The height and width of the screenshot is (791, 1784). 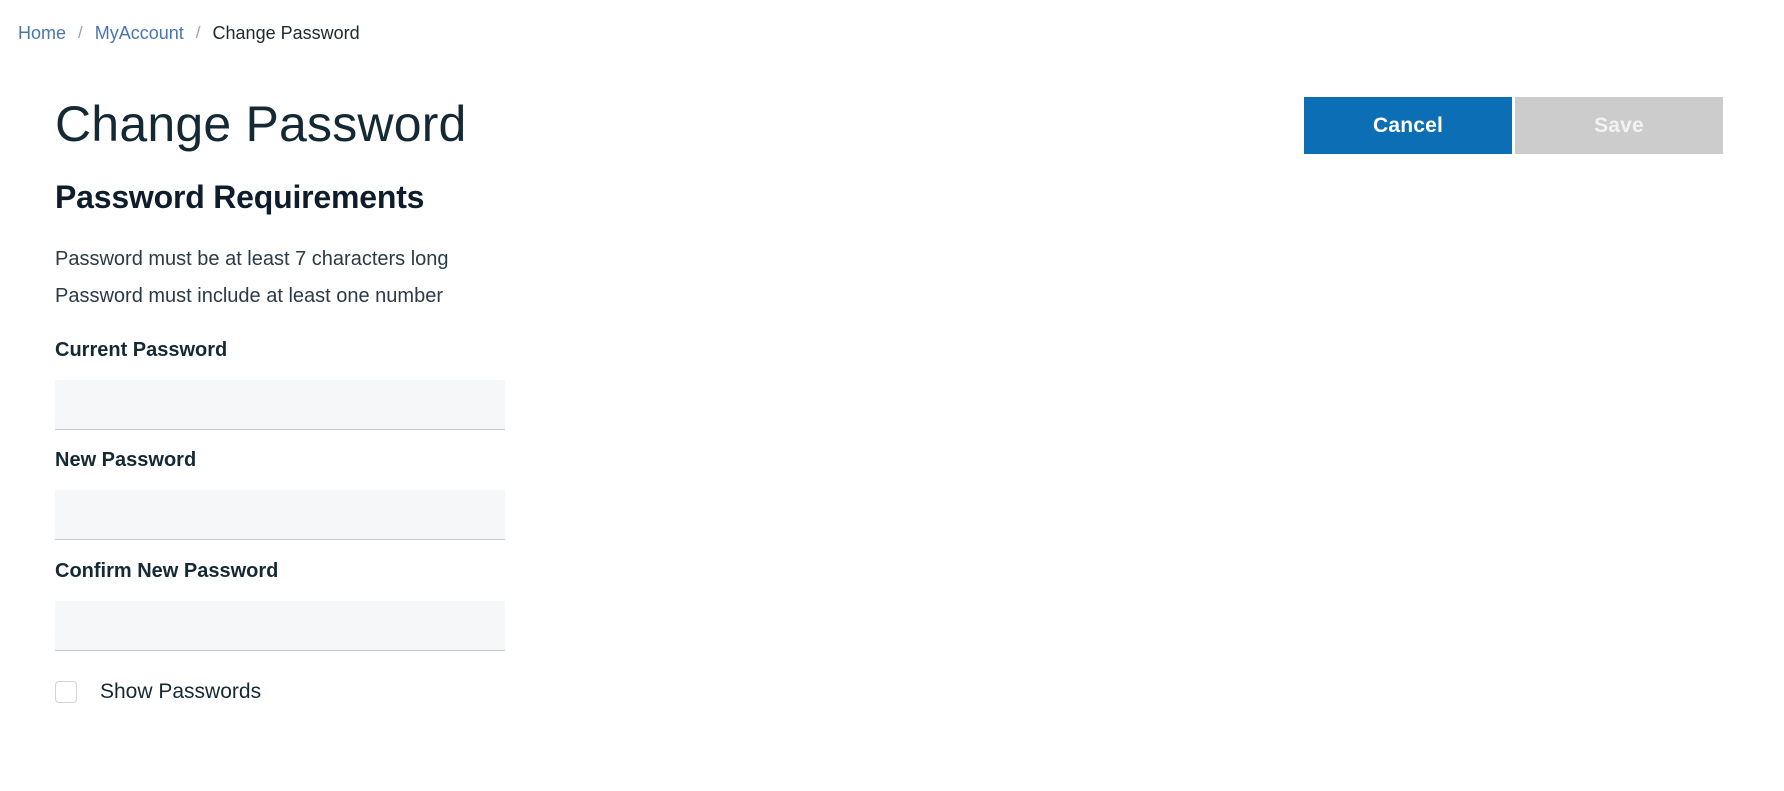 What do you see at coordinates (405, 692) in the screenshot?
I see `show-passwords-row: Show Passwords` at bounding box center [405, 692].